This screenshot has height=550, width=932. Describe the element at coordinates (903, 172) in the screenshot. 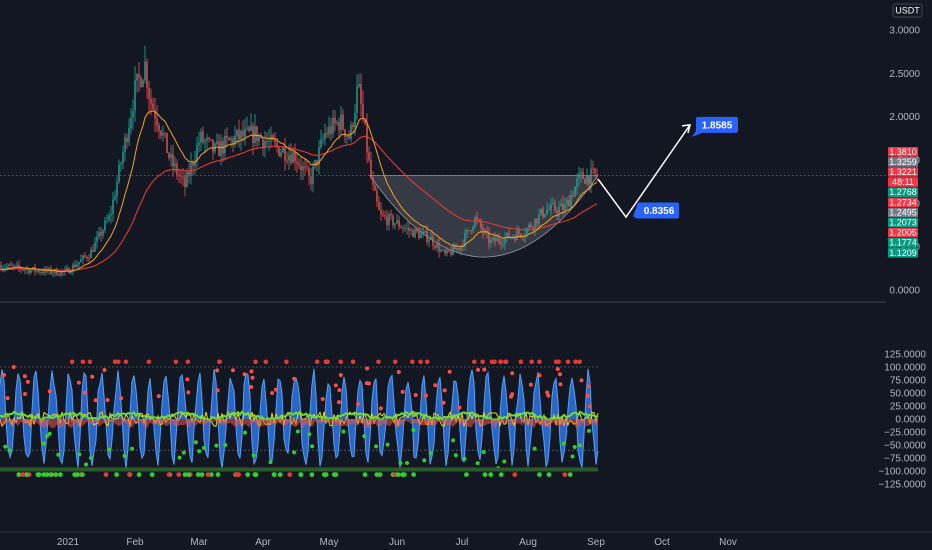

I see `price-tag-text: 1.3221` at that location.